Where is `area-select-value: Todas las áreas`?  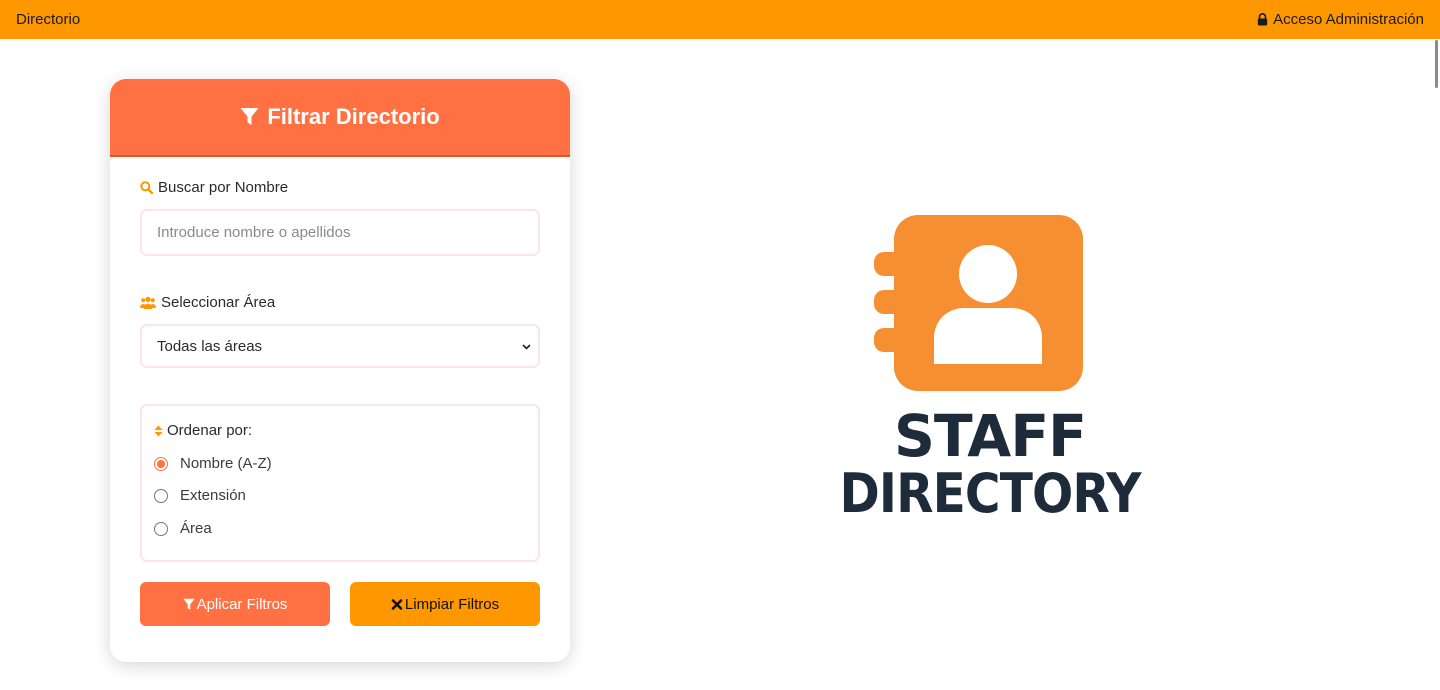 area-select-value: Todas las áreas is located at coordinates (210, 346).